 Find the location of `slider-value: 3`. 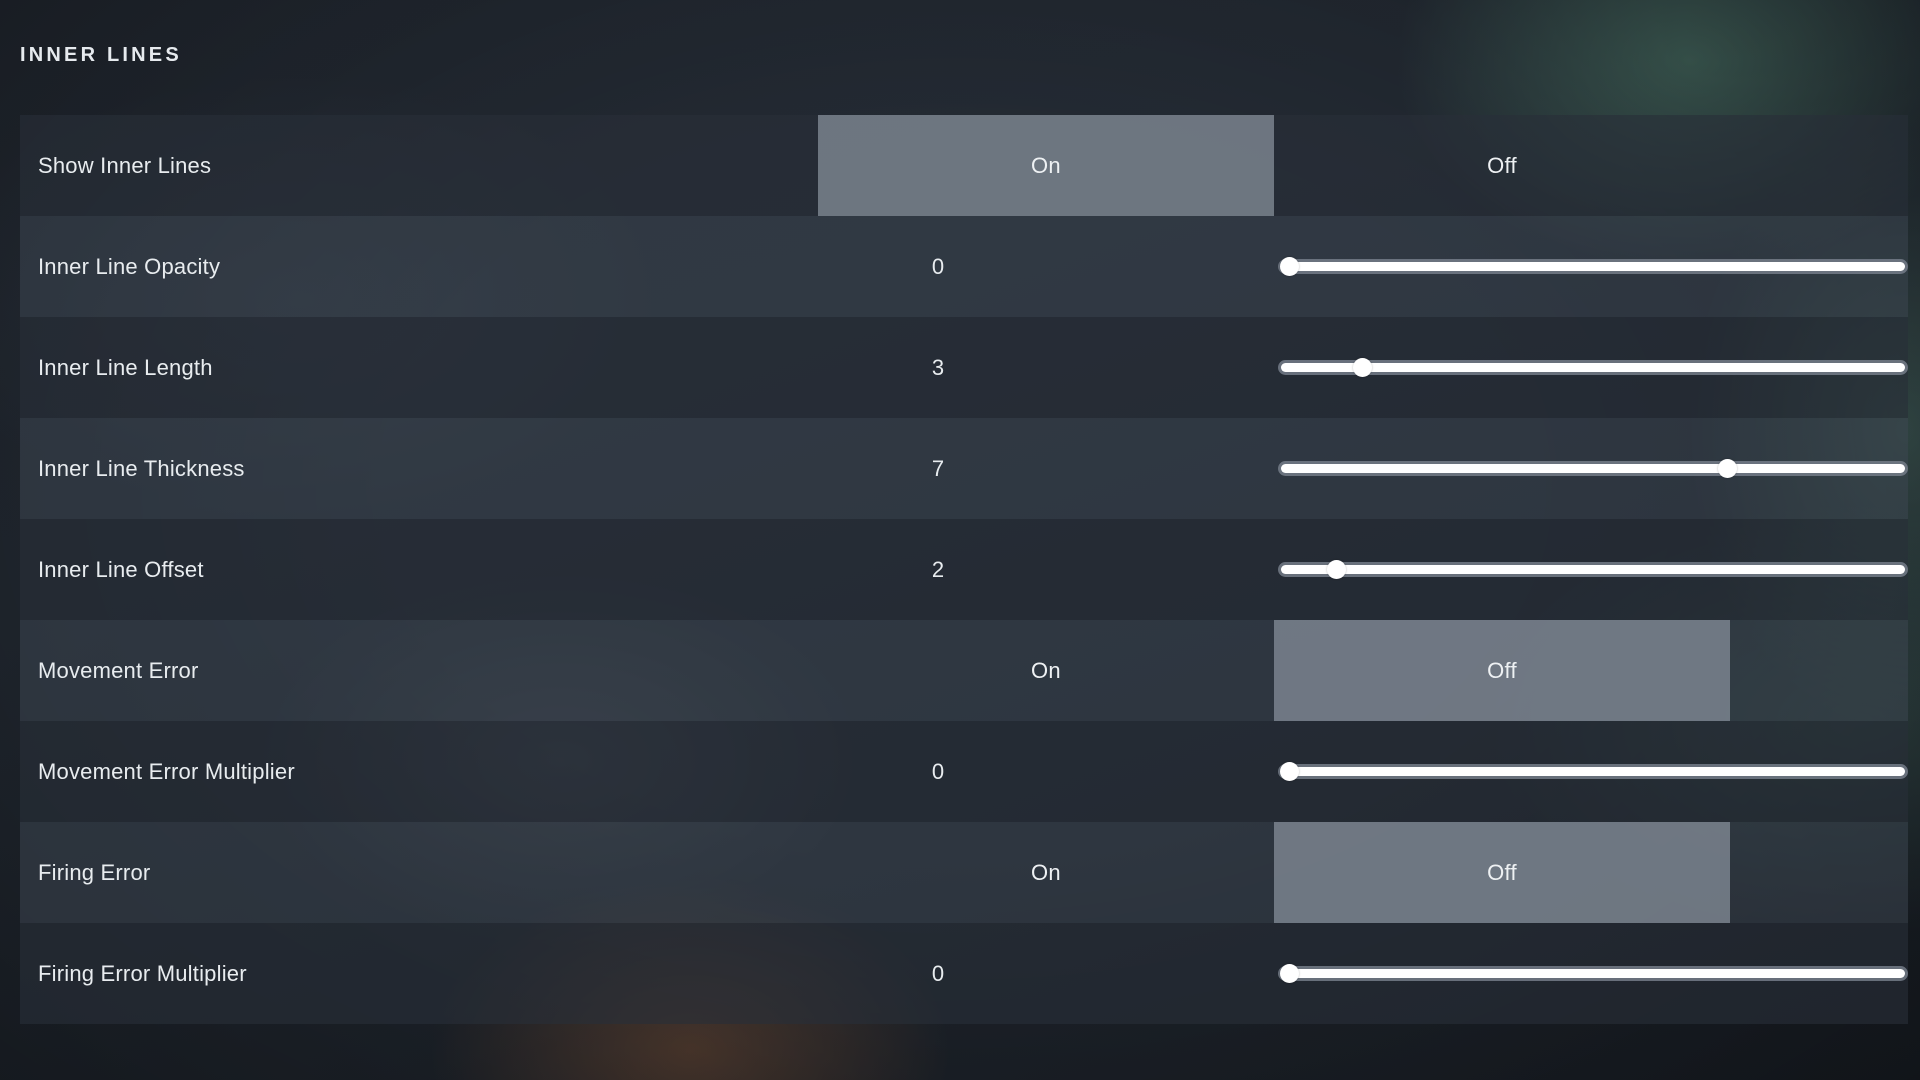

slider-value: 3 is located at coordinates (938, 367).